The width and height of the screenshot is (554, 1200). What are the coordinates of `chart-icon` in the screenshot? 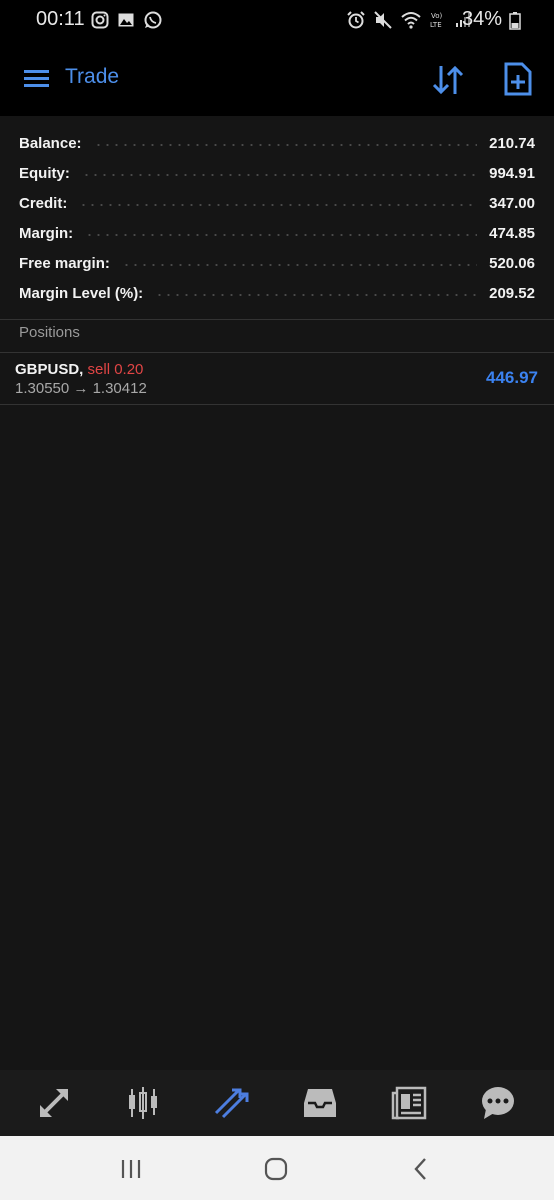 It's located at (143, 1103).